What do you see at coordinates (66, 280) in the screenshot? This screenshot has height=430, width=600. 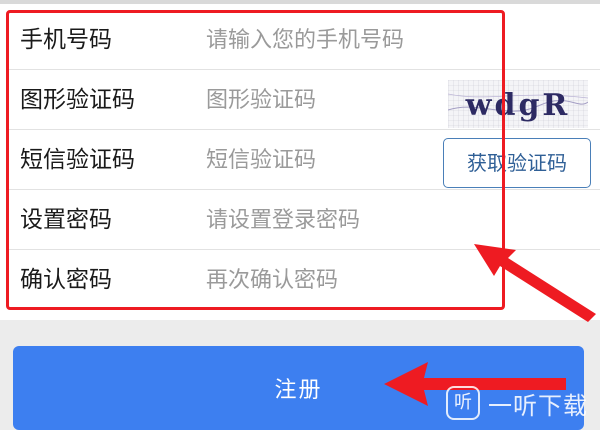 I see `confirm-password-label: 确认密码` at bounding box center [66, 280].